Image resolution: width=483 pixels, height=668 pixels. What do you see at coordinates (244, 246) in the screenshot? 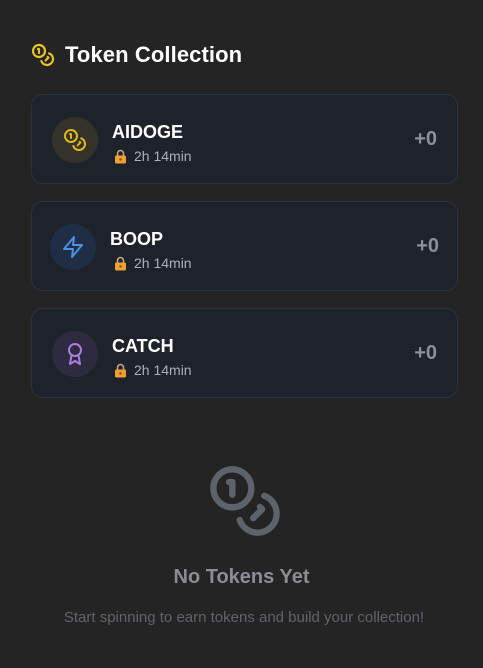
I see `token-card-boop: BOOP 2h 14min +0` at bounding box center [244, 246].